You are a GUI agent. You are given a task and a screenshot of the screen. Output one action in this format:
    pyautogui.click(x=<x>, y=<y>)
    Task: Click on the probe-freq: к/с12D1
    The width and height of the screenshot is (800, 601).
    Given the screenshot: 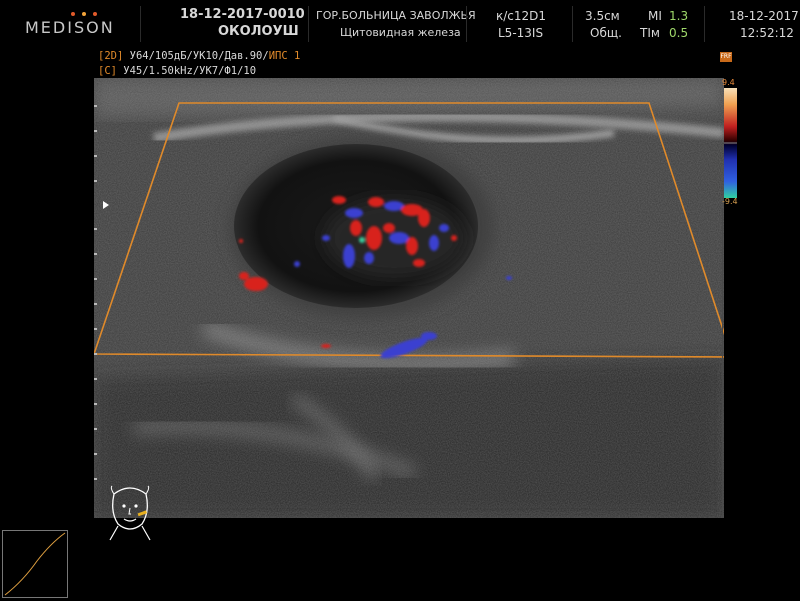 What is the action you would take?
    pyautogui.click(x=521, y=16)
    